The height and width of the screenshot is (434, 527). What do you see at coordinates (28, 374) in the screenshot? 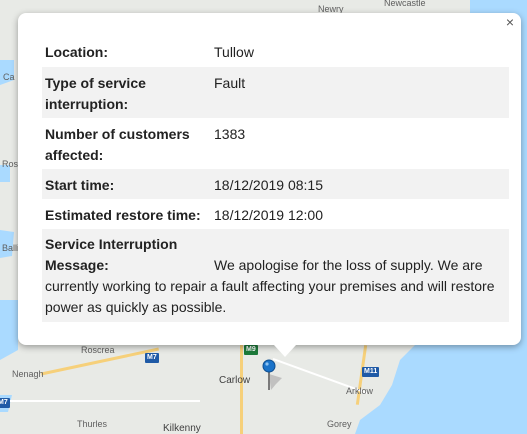
I see `town-nenagh: Nenagh` at bounding box center [28, 374].